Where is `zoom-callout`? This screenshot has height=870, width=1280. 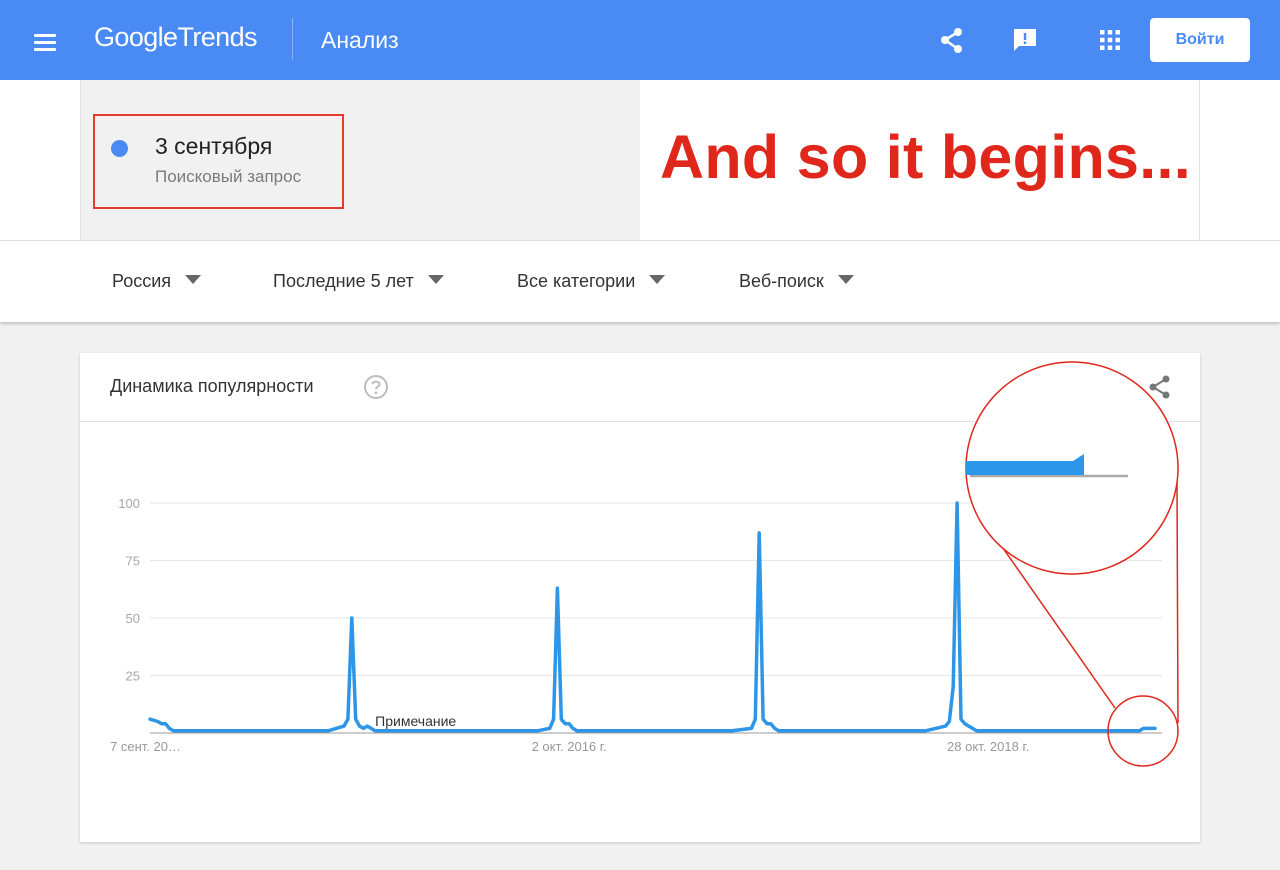 zoom-callout is located at coordinates (1072, 564).